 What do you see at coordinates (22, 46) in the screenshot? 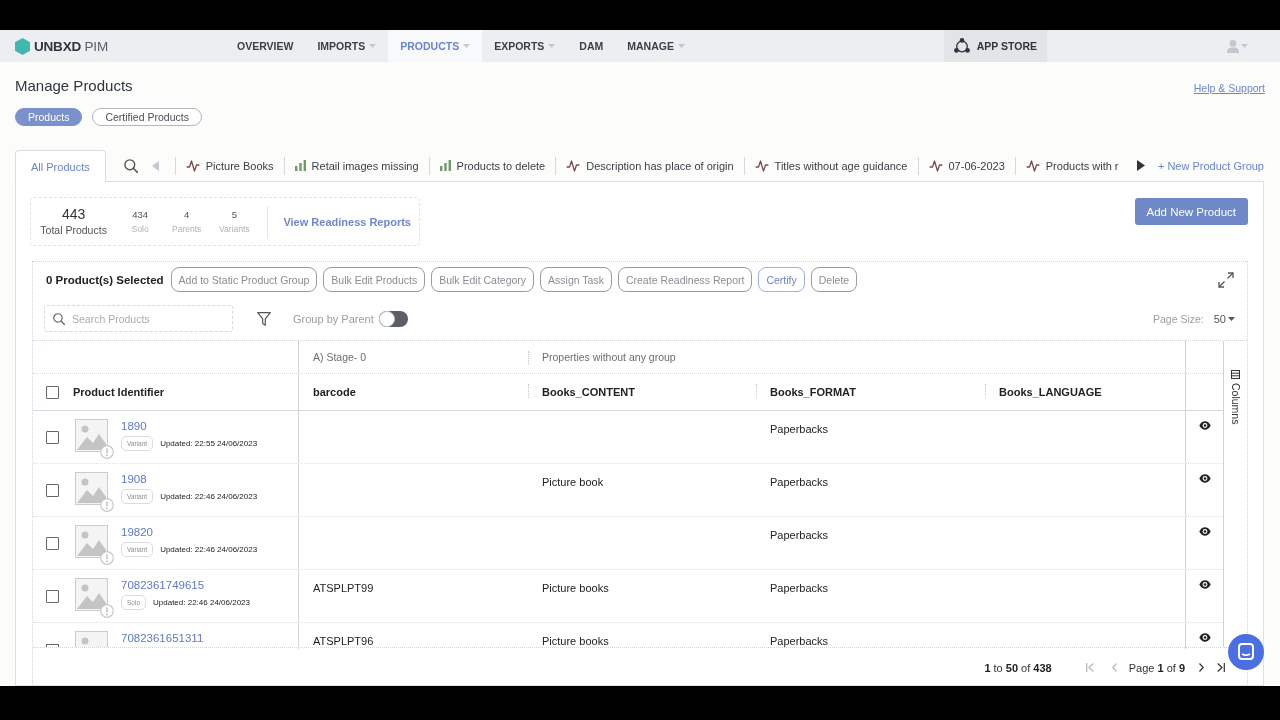
I see `hexagon-logo-icon` at bounding box center [22, 46].